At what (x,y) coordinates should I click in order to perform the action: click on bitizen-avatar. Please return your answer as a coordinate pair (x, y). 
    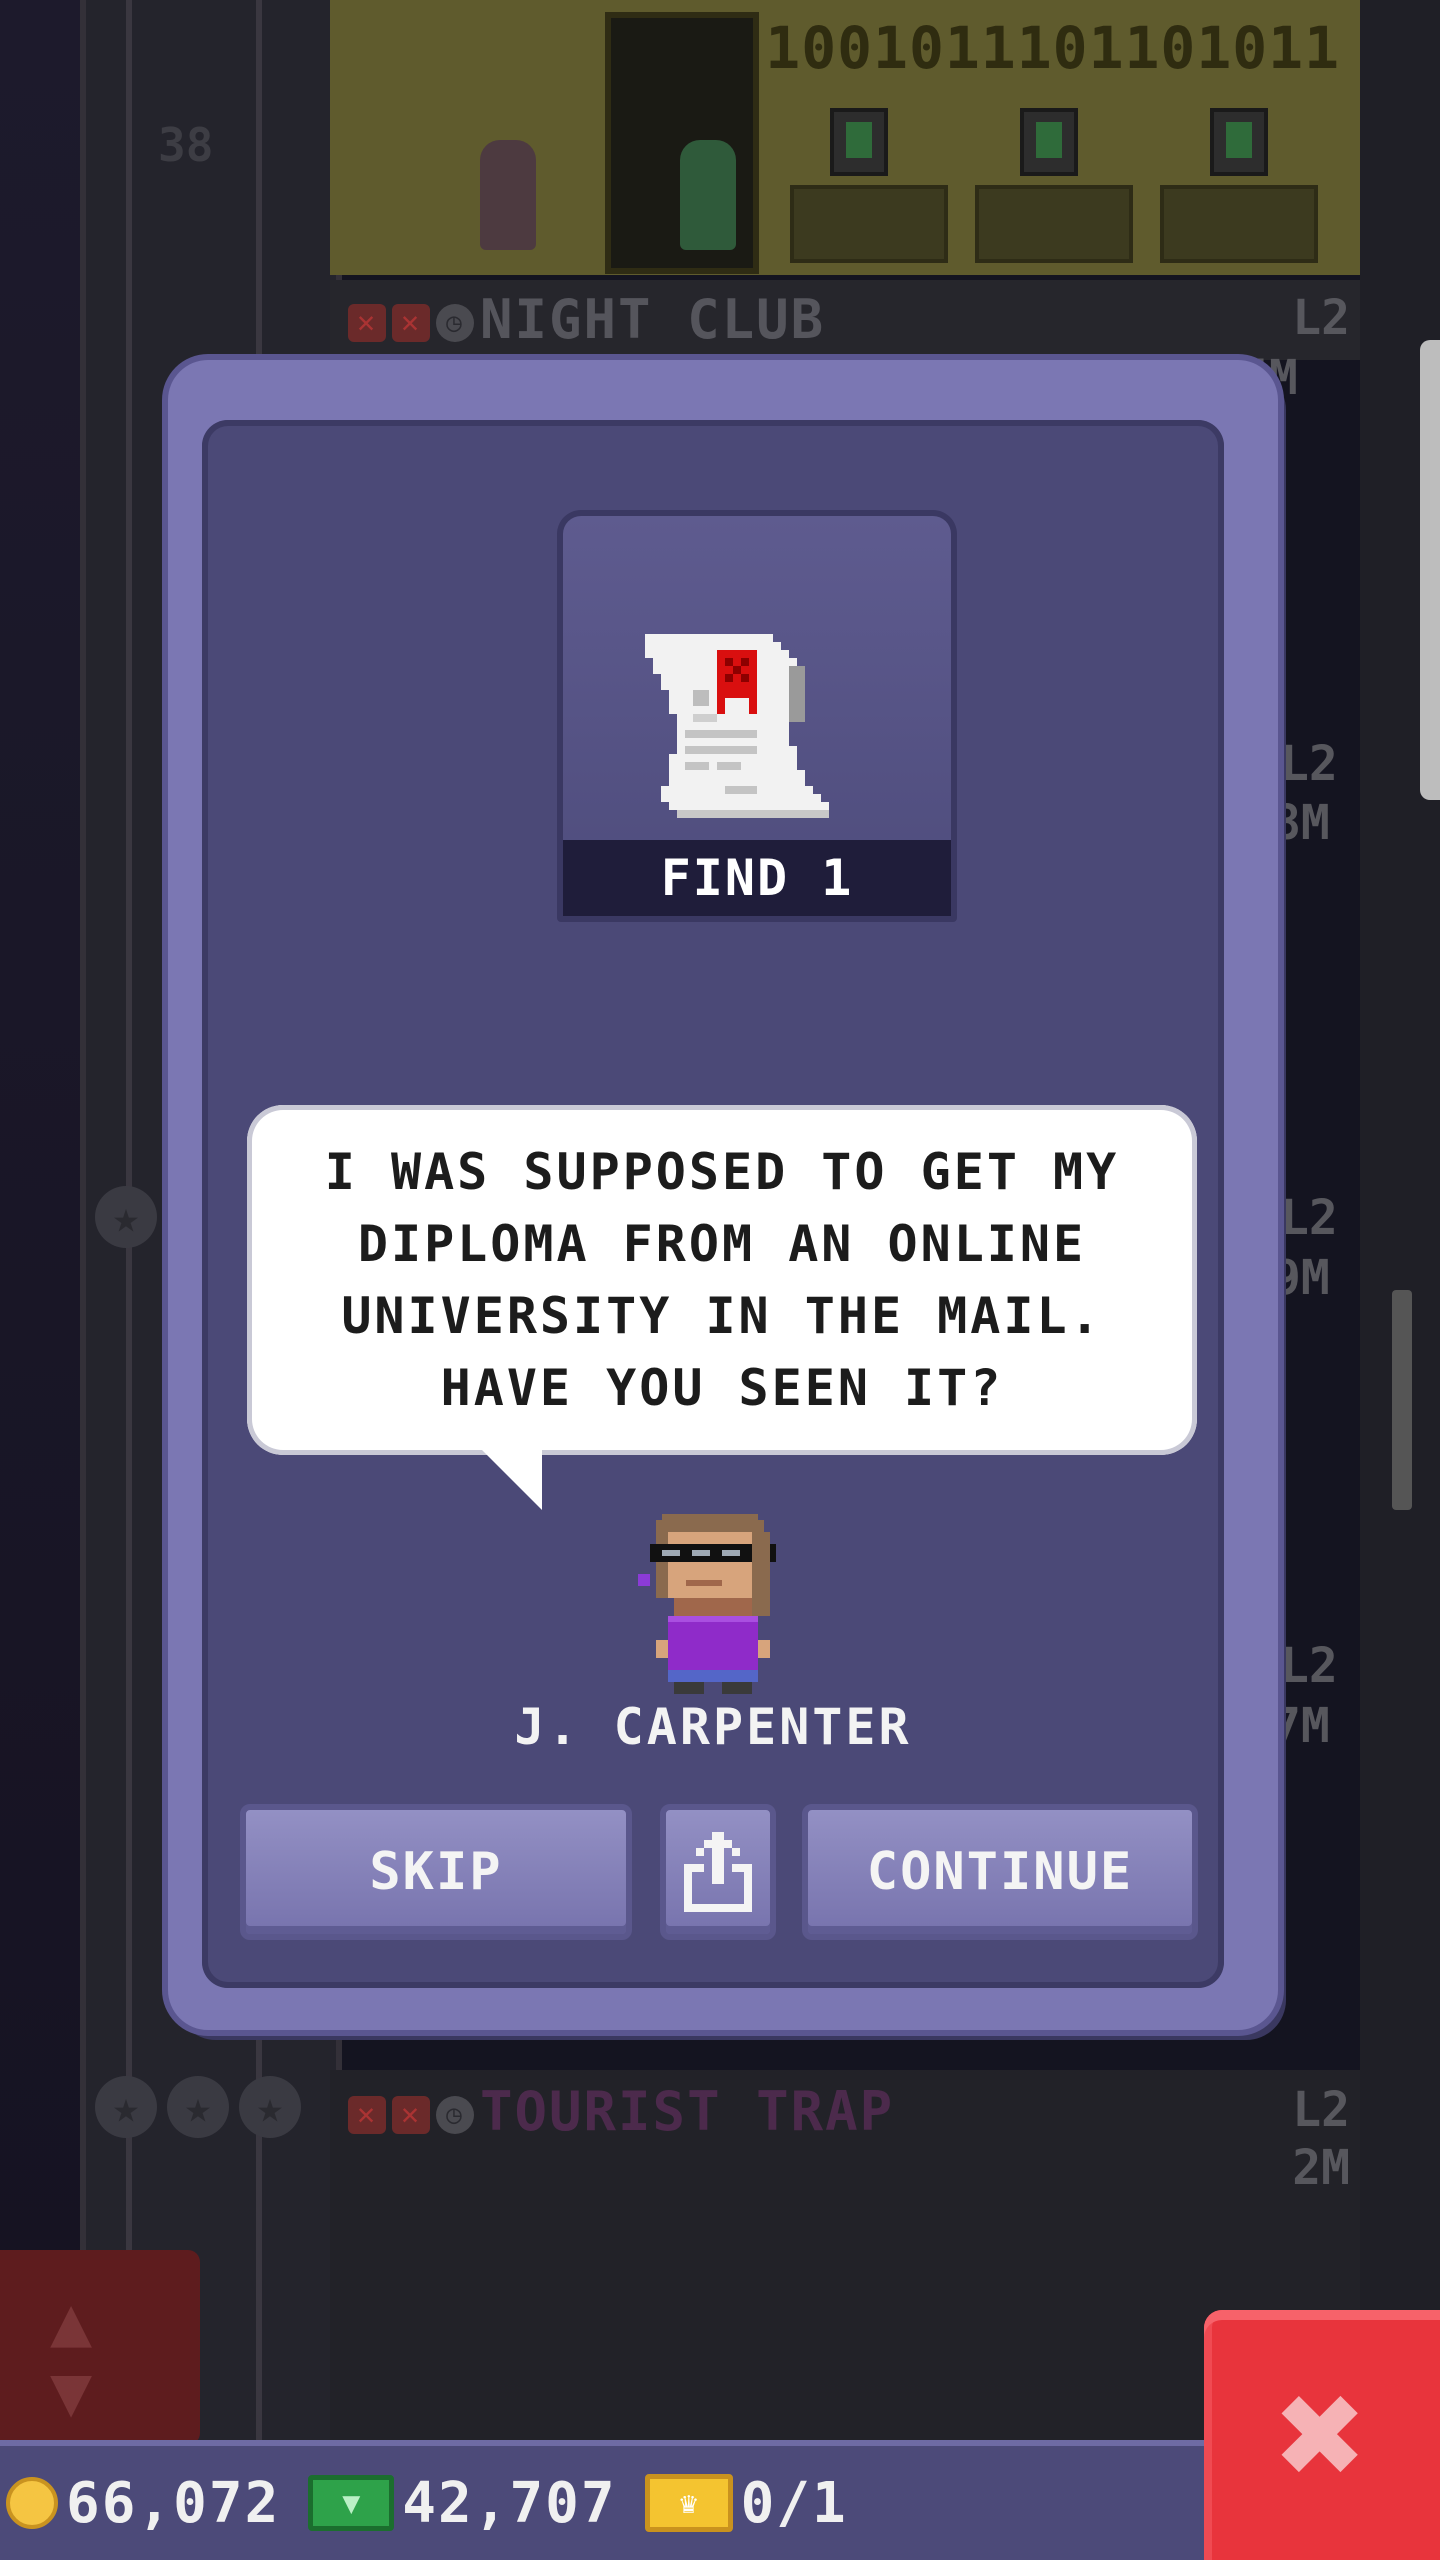
    Looking at the image, I should click on (707, 1604).